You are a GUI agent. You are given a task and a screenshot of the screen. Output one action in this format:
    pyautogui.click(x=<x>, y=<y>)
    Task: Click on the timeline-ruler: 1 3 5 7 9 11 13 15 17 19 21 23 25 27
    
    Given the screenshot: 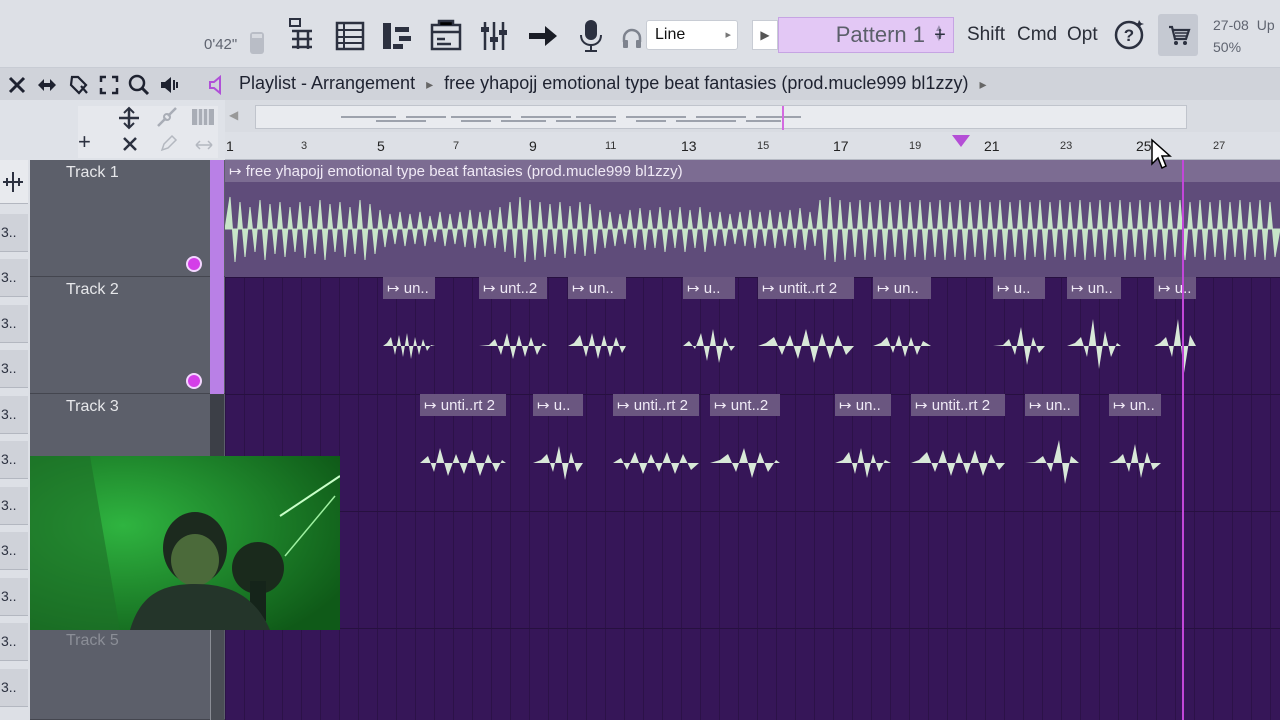 What is the action you would take?
    pyautogui.click(x=752, y=146)
    